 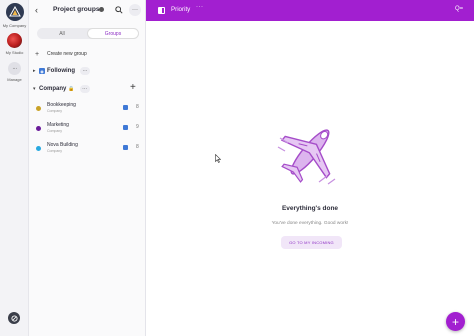 I want to click on help-icon, so click(x=14, y=318).